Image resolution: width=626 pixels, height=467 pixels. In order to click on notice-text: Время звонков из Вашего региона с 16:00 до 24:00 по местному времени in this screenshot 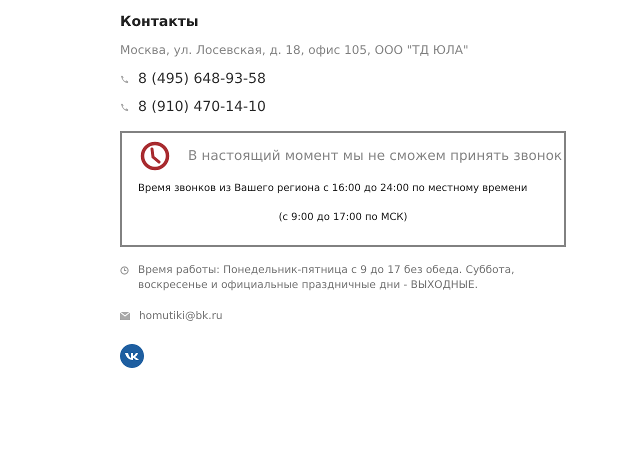, I will do `click(333, 188)`.